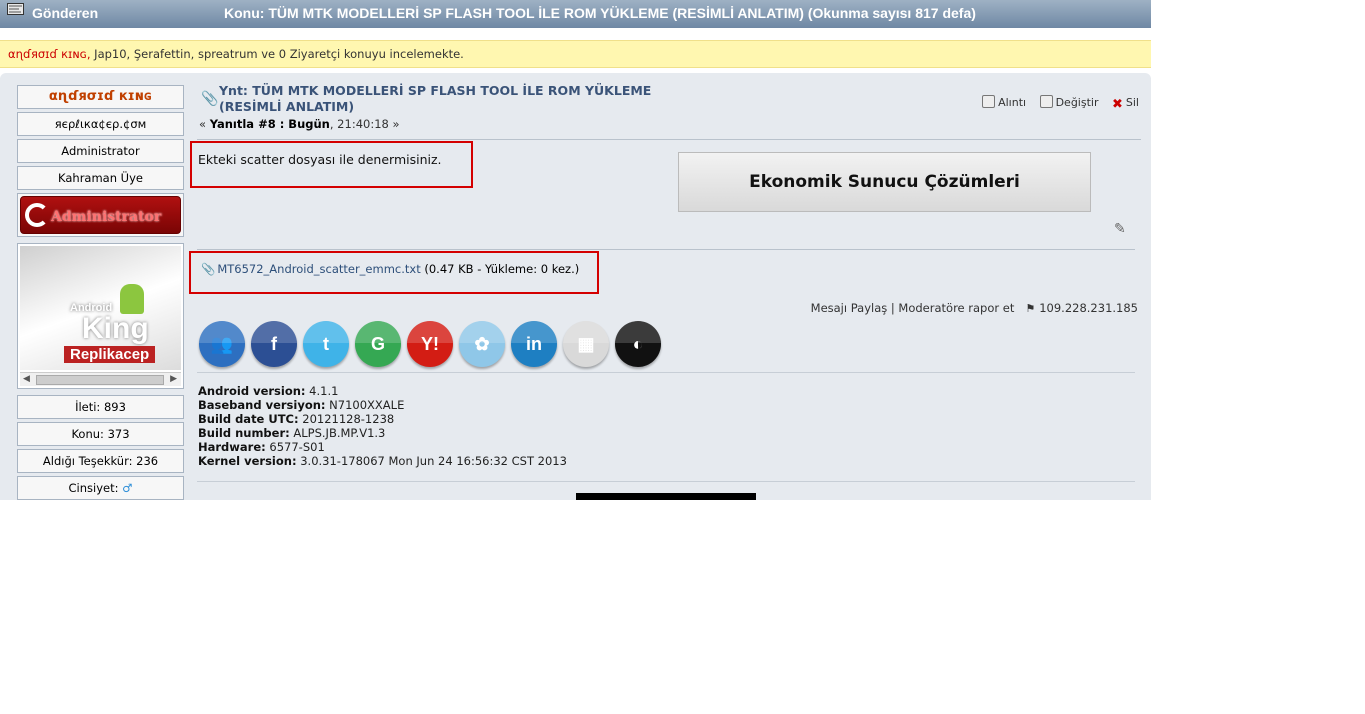  Describe the element at coordinates (378, 344) in the screenshot. I see `google-icon: G` at that location.